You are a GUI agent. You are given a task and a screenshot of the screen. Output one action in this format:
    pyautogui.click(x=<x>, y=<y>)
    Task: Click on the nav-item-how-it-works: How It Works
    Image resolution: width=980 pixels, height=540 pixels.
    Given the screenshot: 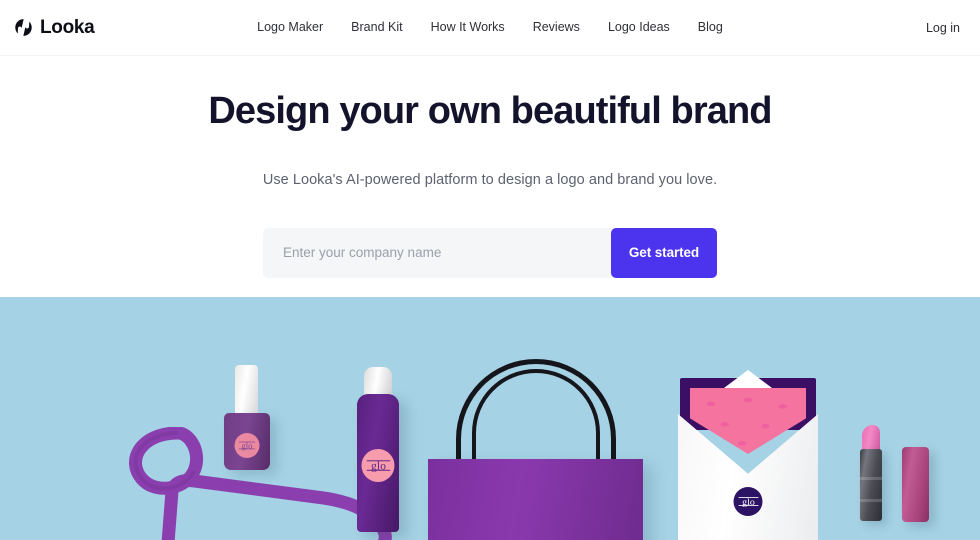 What is the action you would take?
    pyautogui.click(x=468, y=27)
    